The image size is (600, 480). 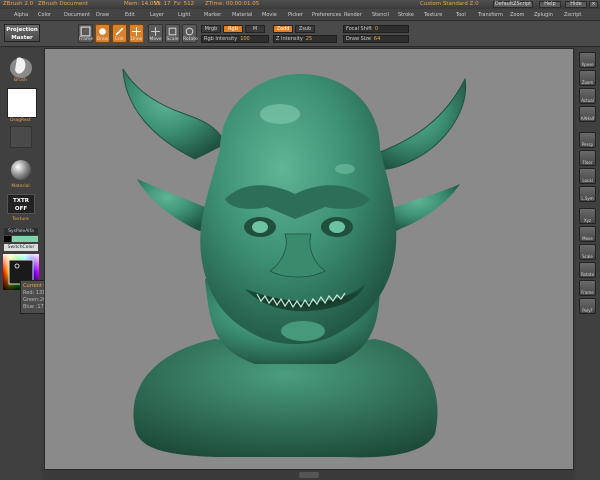 What do you see at coordinates (587, 78) in the screenshot?
I see `zoom-button: Zoom` at bounding box center [587, 78].